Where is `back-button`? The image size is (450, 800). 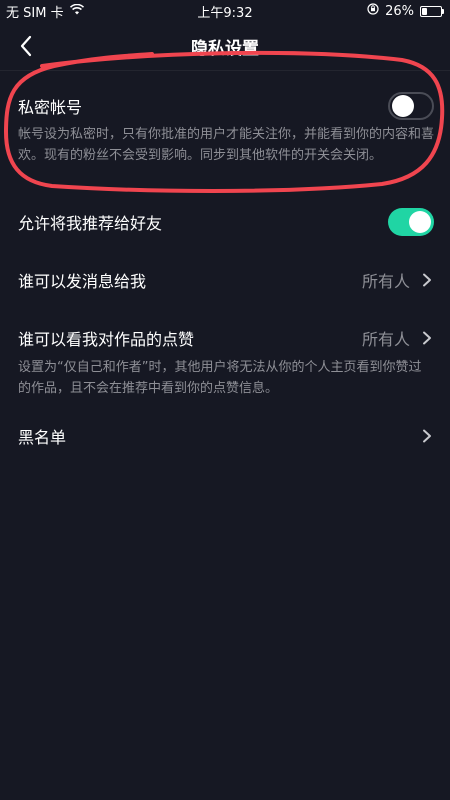 back-button is located at coordinates (26, 46).